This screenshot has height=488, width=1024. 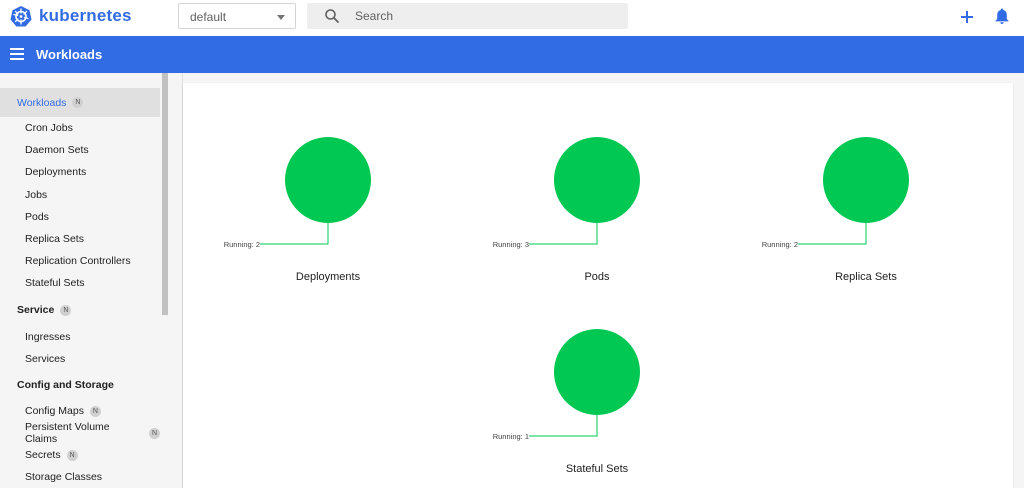 I want to click on sidebar-item-config-maps: Config Maps N, so click(x=80, y=411).